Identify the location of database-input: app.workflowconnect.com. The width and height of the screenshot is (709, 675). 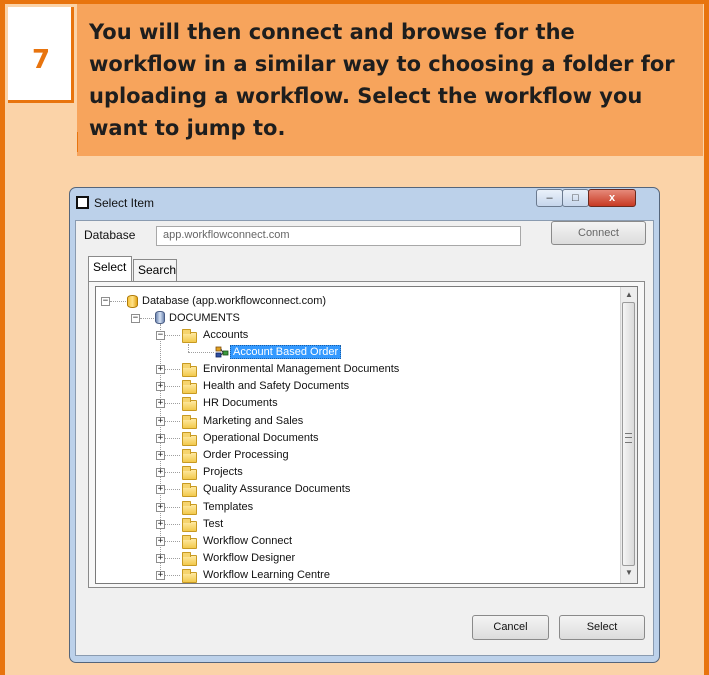
(338, 236).